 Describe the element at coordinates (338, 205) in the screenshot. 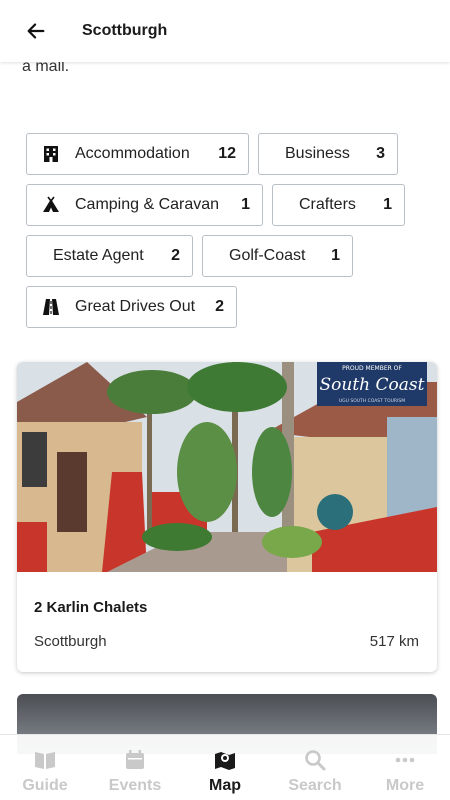

I see `category-chip-crafters: Crafters 1` at that location.